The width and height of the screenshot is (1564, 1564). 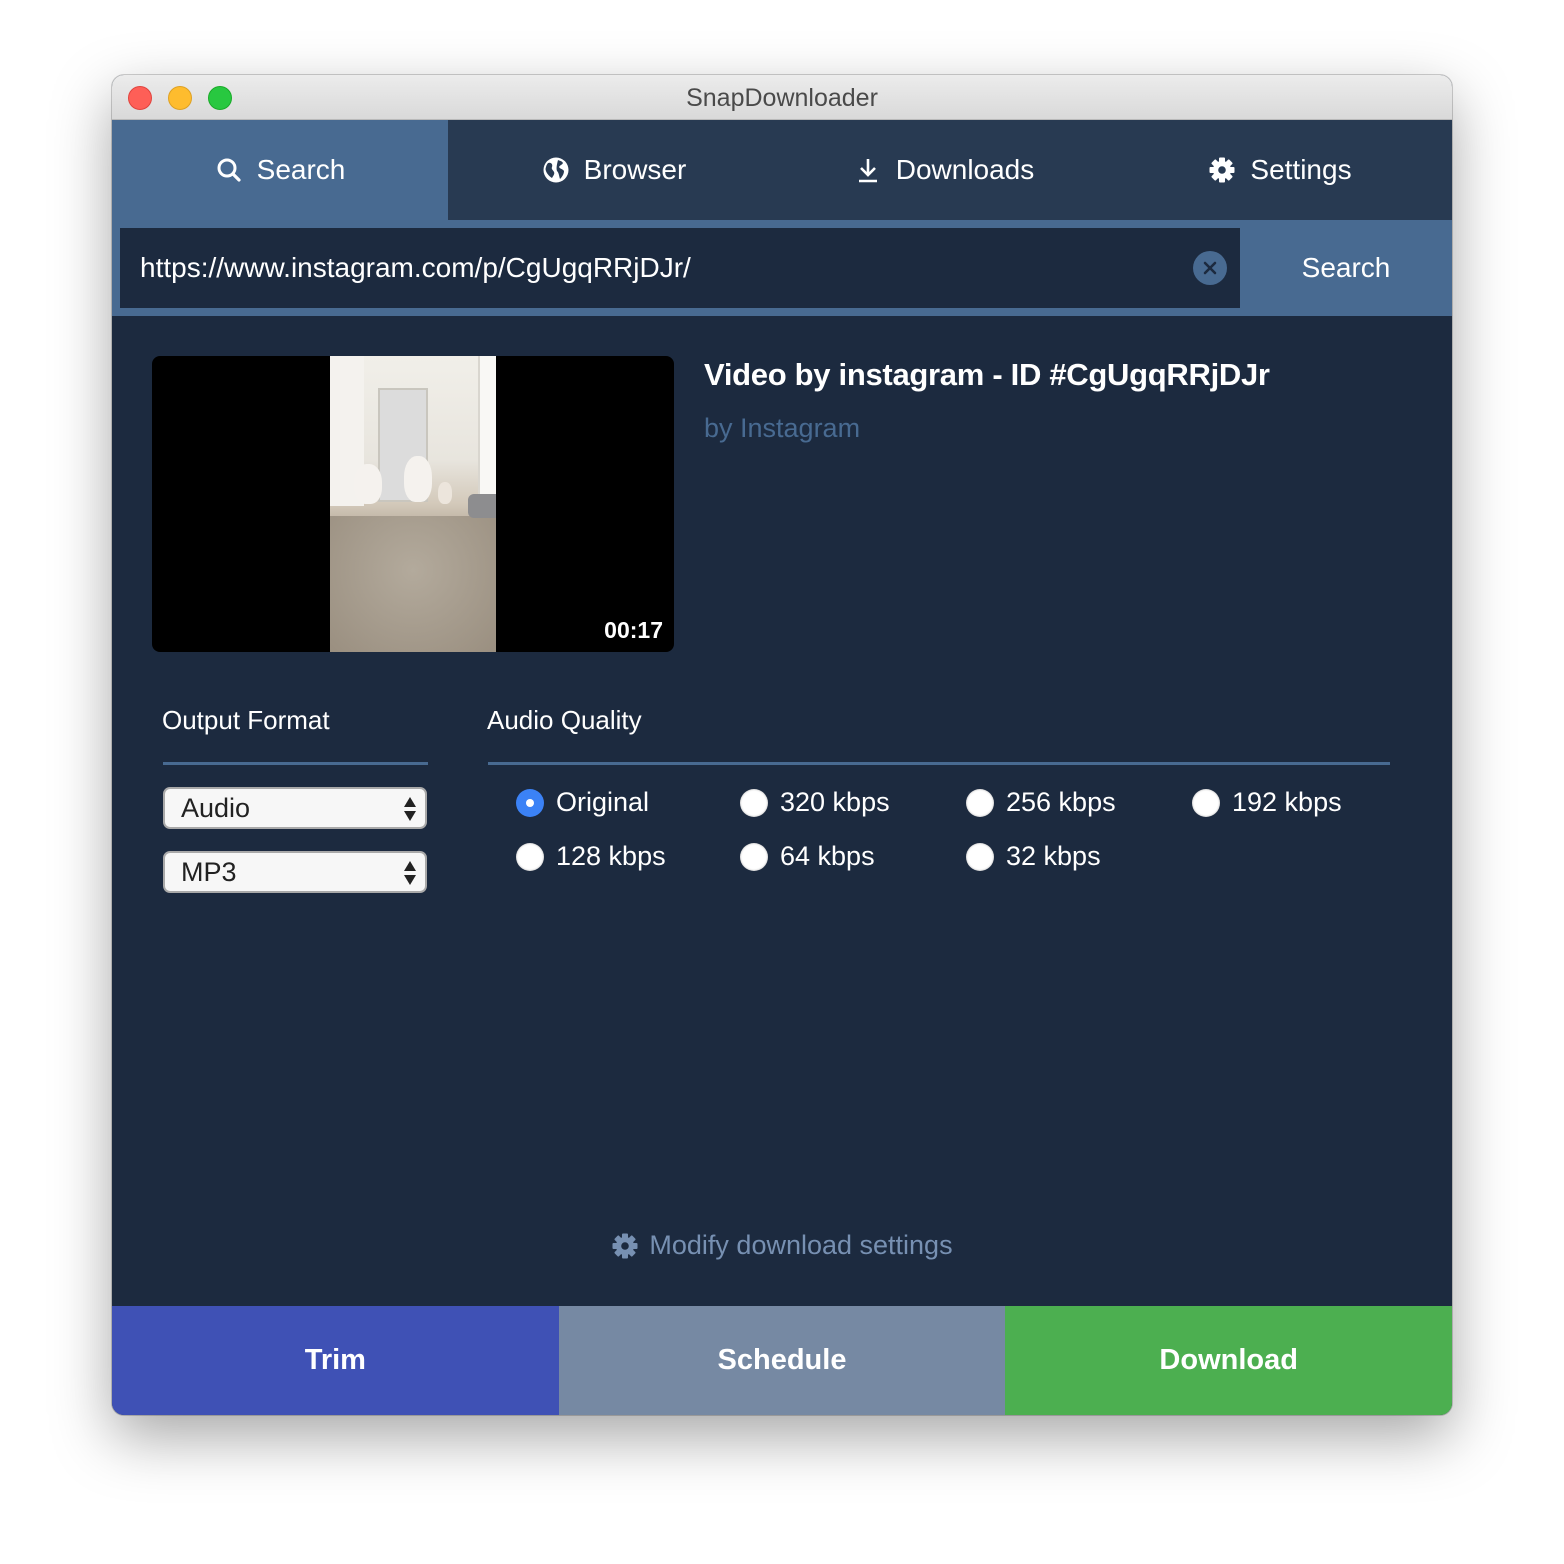 I want to click on output-format-label: Output Format, so click(x=246, y=720).